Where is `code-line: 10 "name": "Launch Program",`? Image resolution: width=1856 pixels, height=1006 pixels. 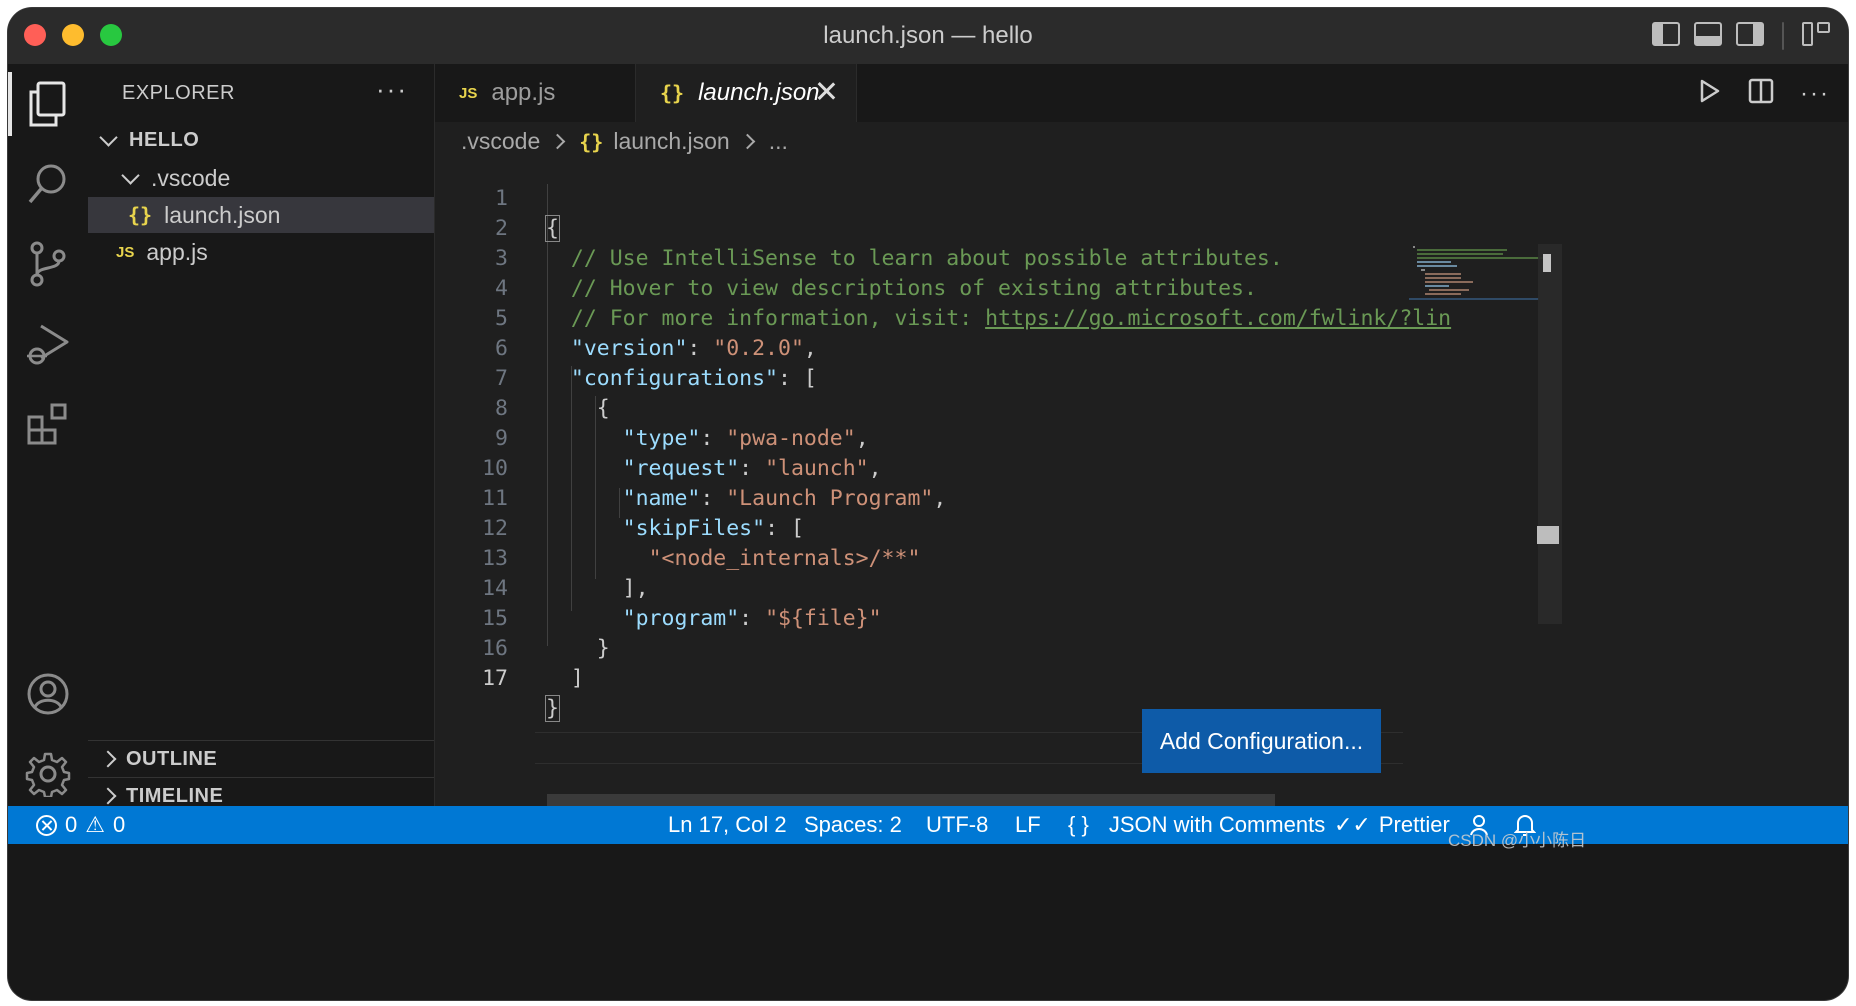
code-line: 10 "name": "Launch Program", is located at coordinates (920, 467).